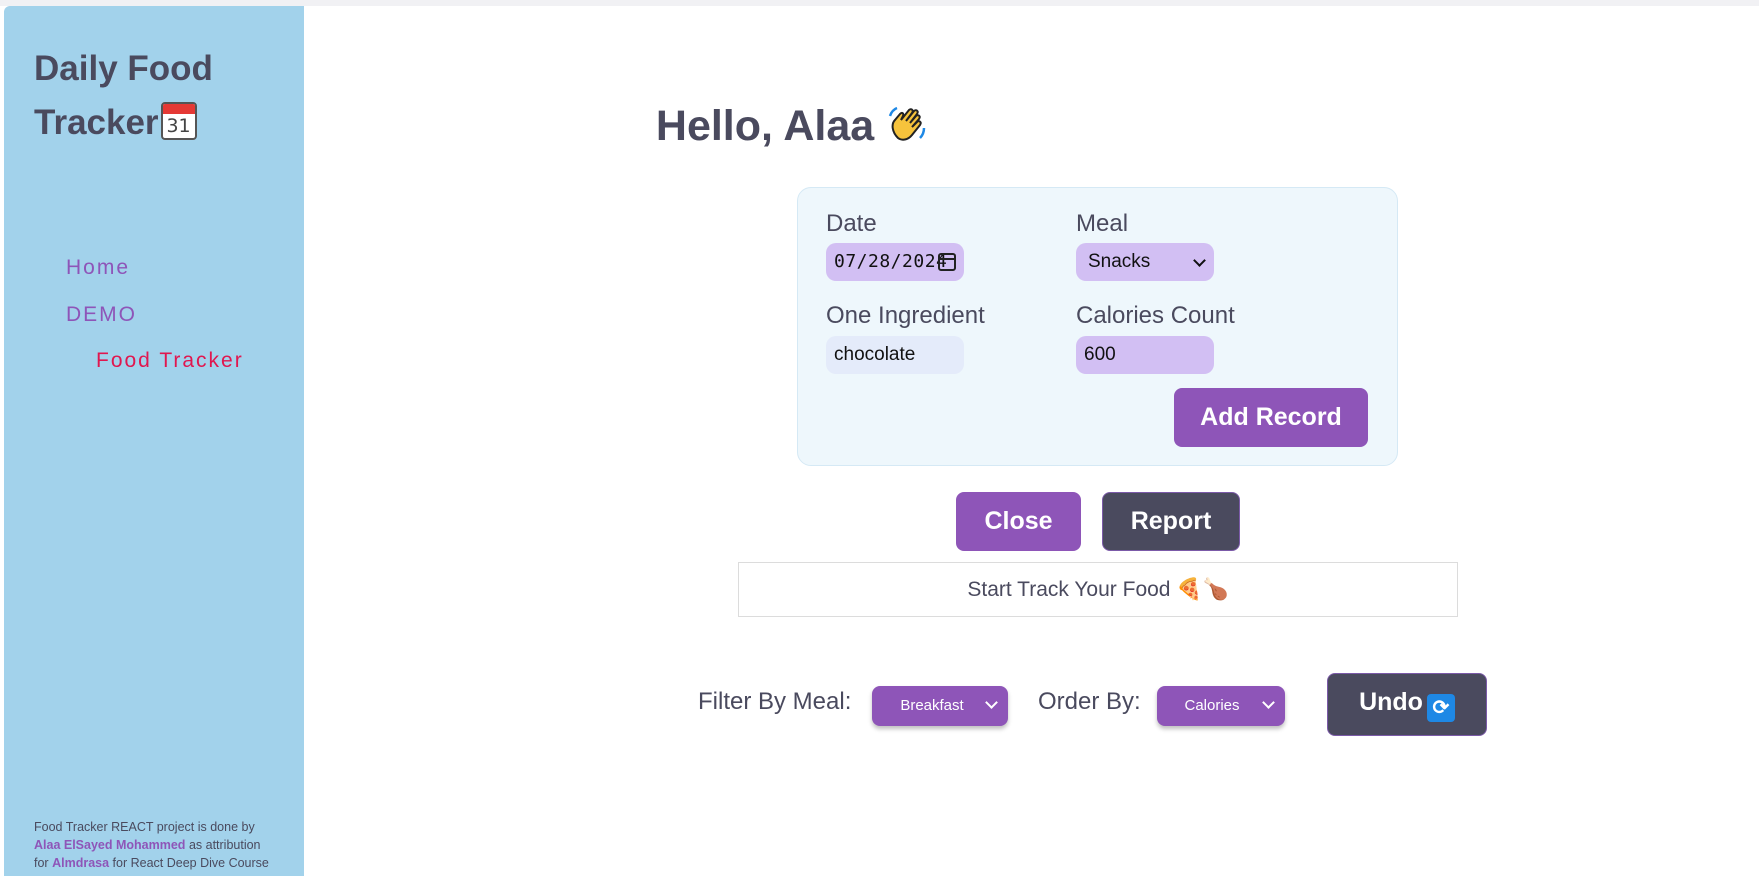 This screenshot has height=876, width=1759. I want to click on date-input: 07/28/2024, so click(895, 262).